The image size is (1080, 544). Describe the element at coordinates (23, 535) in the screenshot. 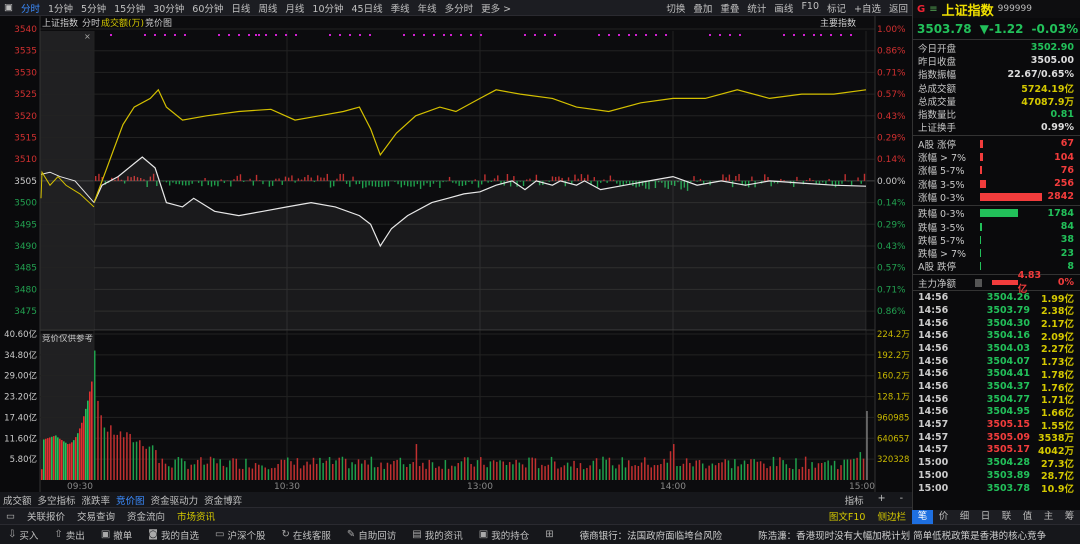

I see `bottom-button: ⇩ 买入` at that location.